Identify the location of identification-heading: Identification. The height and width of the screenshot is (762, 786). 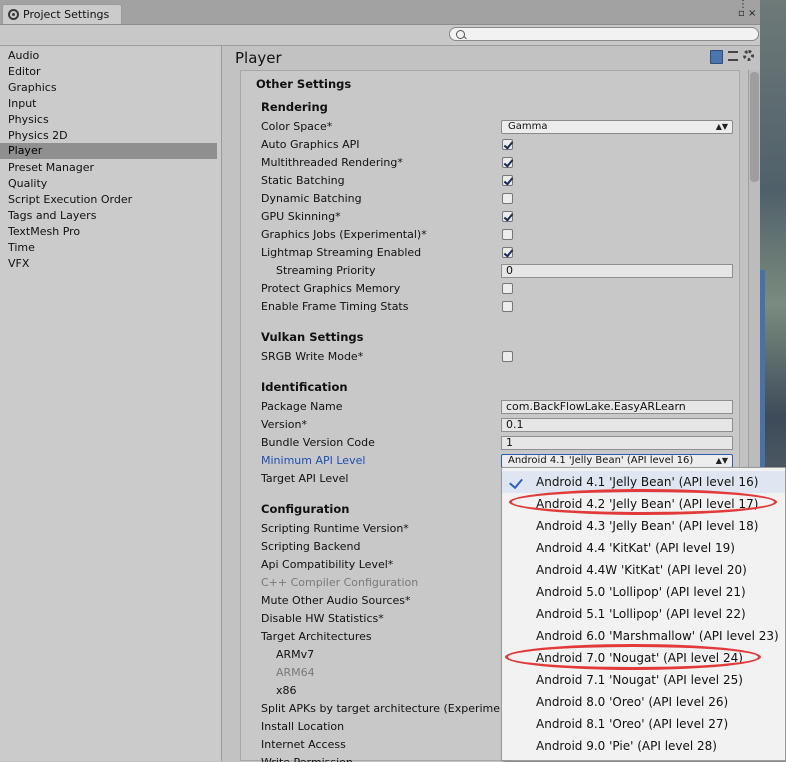
(304, 387).